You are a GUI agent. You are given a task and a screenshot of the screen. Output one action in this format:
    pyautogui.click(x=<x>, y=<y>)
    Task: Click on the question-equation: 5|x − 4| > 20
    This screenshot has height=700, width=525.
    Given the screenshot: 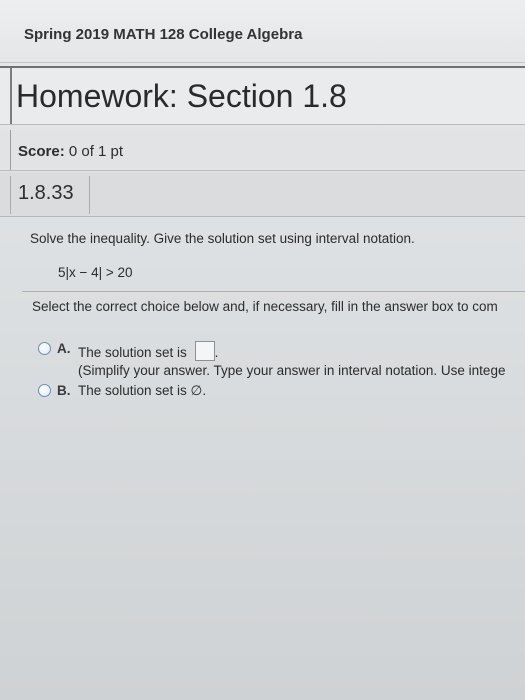 What is the action you would take?
    pyautogui.click(x=95, y=272)
    